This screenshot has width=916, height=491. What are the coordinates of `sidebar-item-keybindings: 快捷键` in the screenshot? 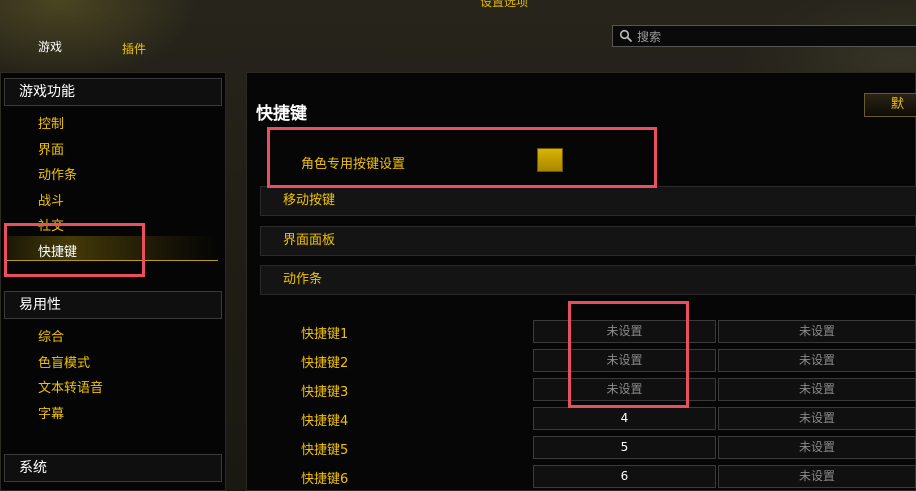 It's located at (57, 250).